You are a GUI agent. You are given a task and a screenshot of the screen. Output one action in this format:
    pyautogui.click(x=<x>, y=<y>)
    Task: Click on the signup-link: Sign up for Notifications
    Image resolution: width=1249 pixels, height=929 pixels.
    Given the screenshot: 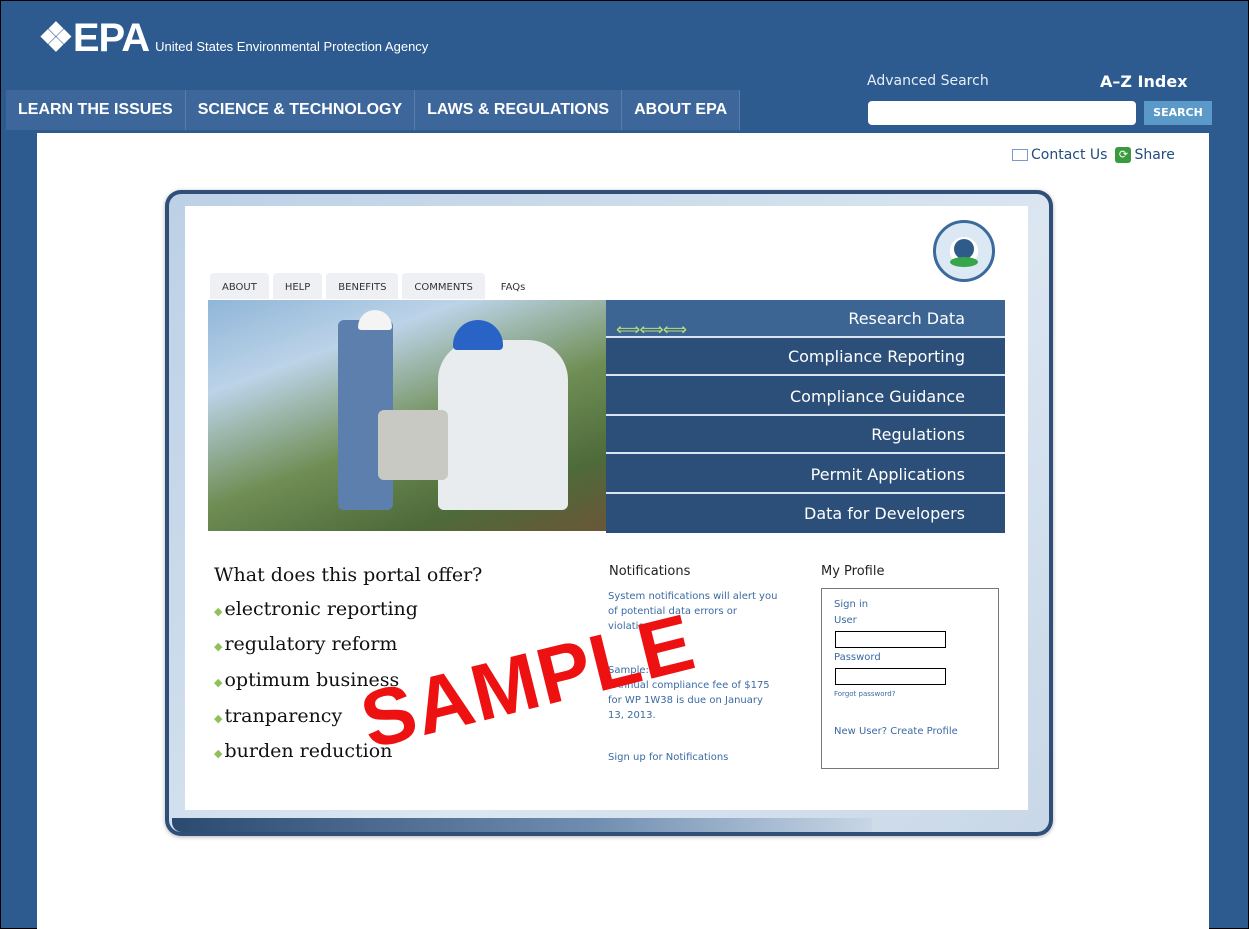 What is the action you would take?
    pyautogui.click(x=693, y=757)
    